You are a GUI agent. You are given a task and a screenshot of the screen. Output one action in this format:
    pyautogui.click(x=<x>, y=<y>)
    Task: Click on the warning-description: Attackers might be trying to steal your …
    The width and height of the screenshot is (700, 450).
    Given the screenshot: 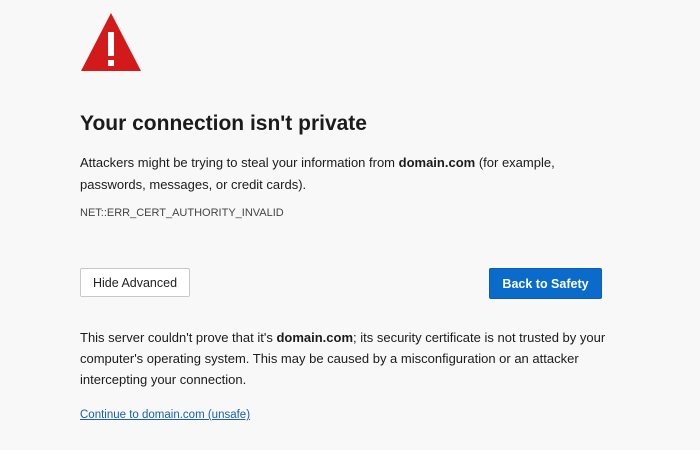 What is the action you would take?
    pyautogui.click(x=330, y=174)
    